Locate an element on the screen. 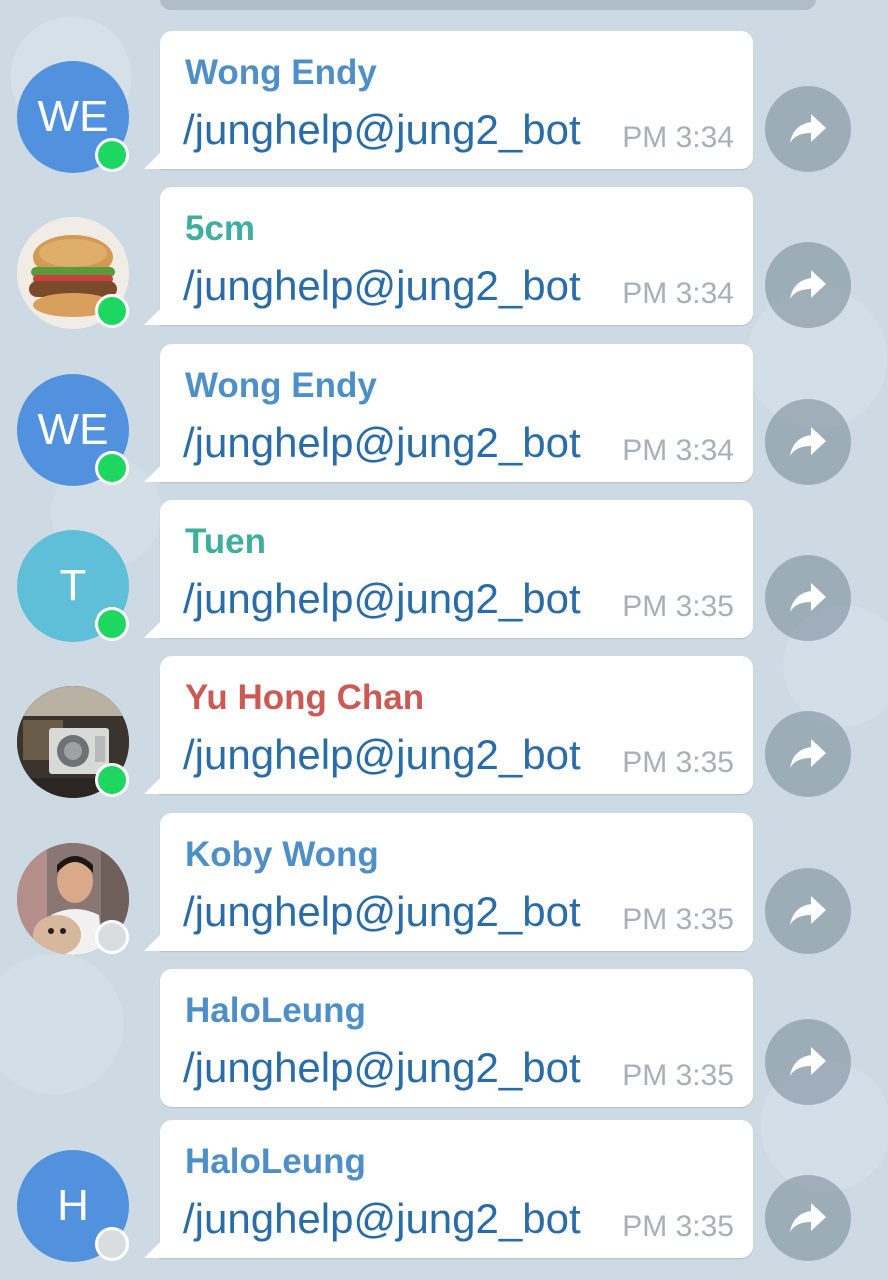 The width and height of the screenshot is (888, 1280). message-row: T Tuen /junghelp@jung2_bot PM 3:35 is located at coordinates (444, 571).